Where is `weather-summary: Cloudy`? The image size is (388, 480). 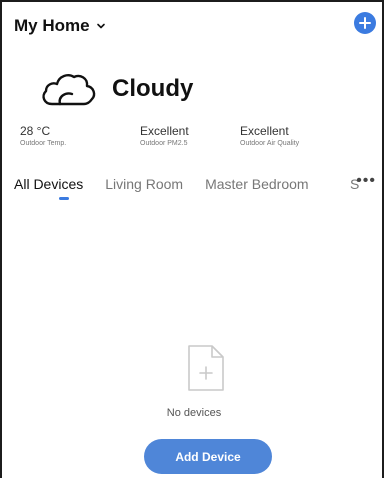
weather-summary: Cloudy is located at coordinates (115, 89).